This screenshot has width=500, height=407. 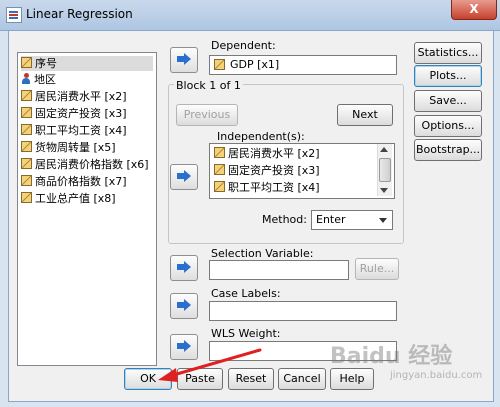 I want to click on case-labels-field, so click(x=303, y=311).